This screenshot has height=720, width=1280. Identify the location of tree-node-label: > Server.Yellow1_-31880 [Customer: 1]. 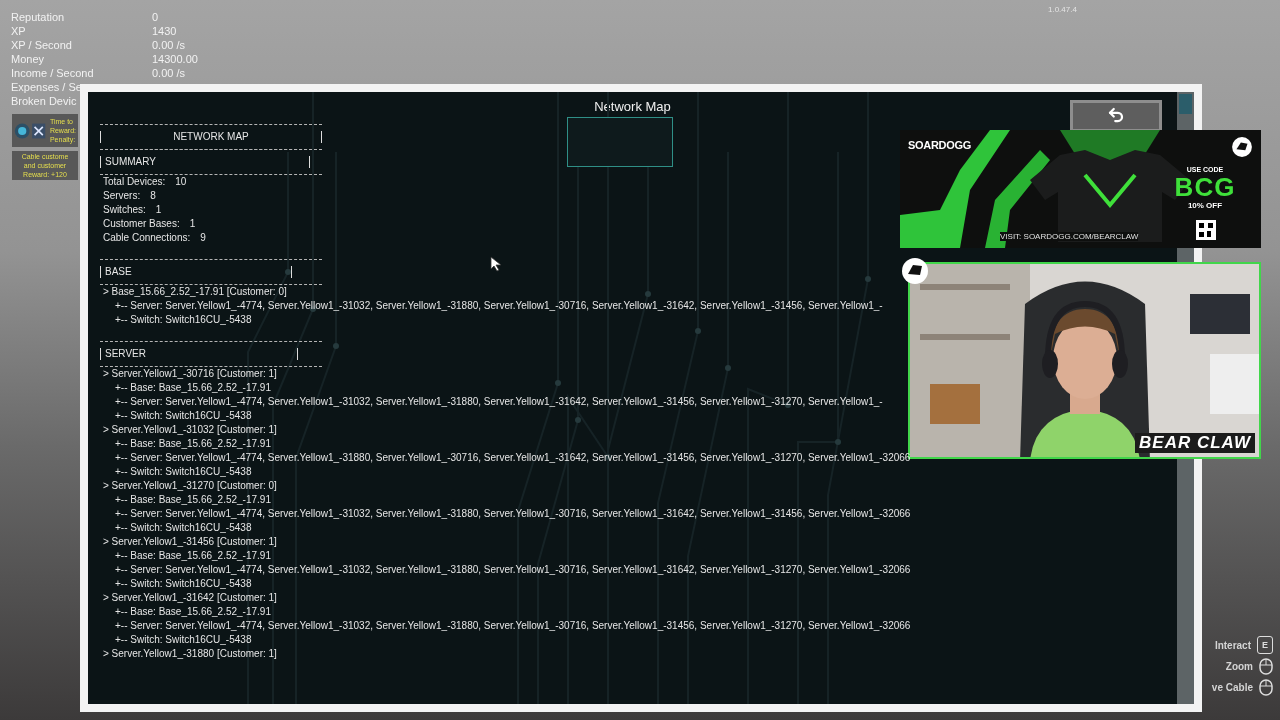
(189, 654).